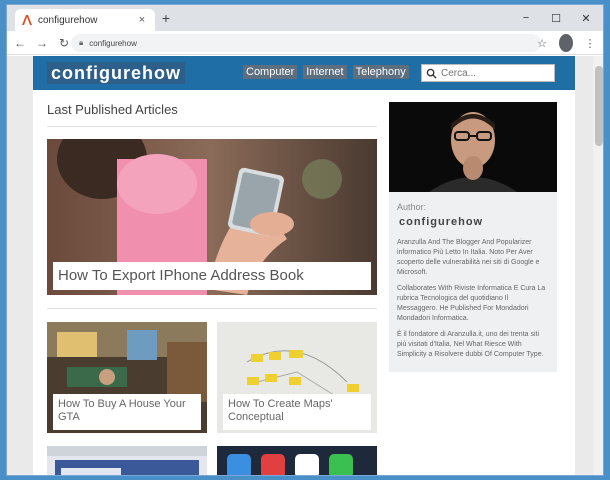  I want to click on site-header: configurehow Computer Internet Telephony, so click(304, 73).